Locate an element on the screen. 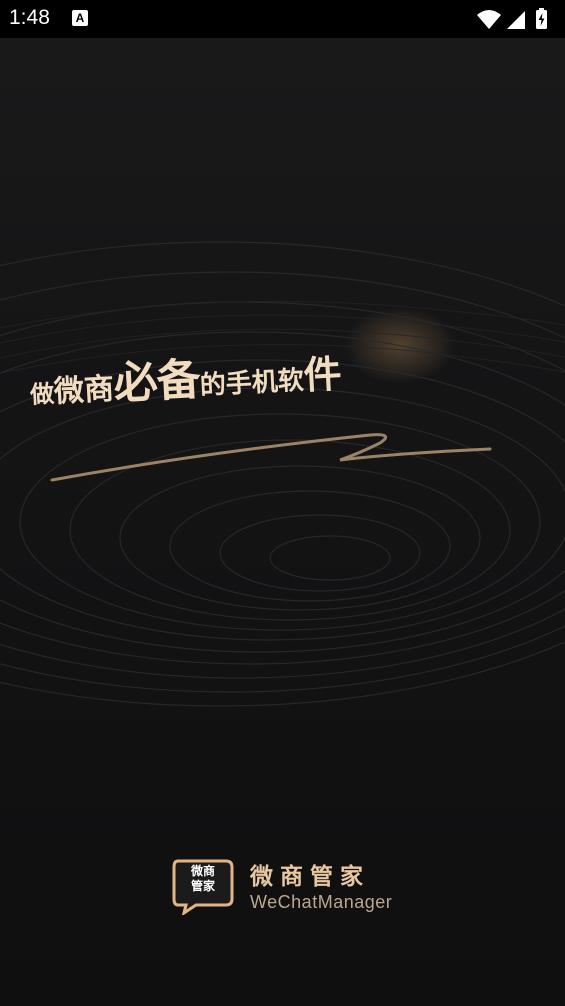  tagline-part2: 微商 is located at coordinates (84, 390).